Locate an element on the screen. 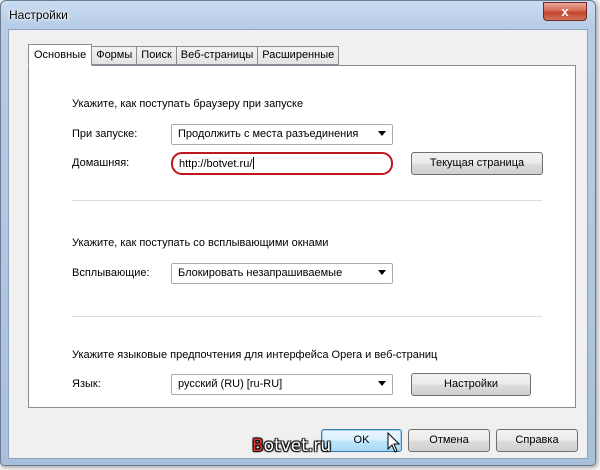 The height and width of the screenshot is (470, 600). on-start-label: При запуске: is located at coordinates (105, 134).